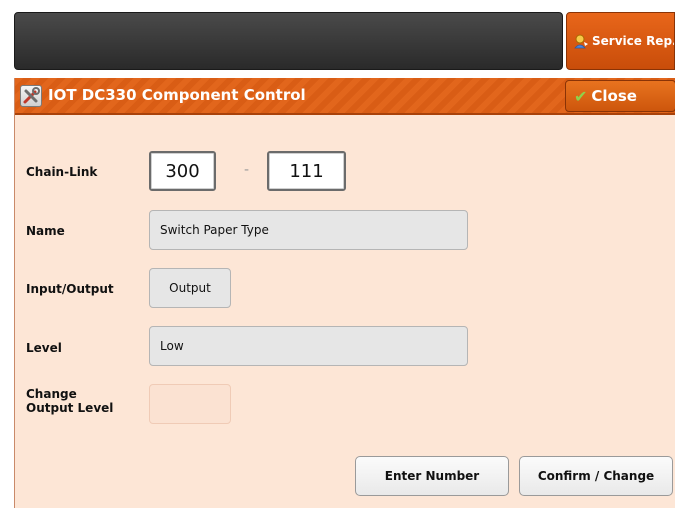  What do you see at coordinates (51, 394) in the screenshot?
I see `change-label-line1: Change` at bounding box center [51, 394].